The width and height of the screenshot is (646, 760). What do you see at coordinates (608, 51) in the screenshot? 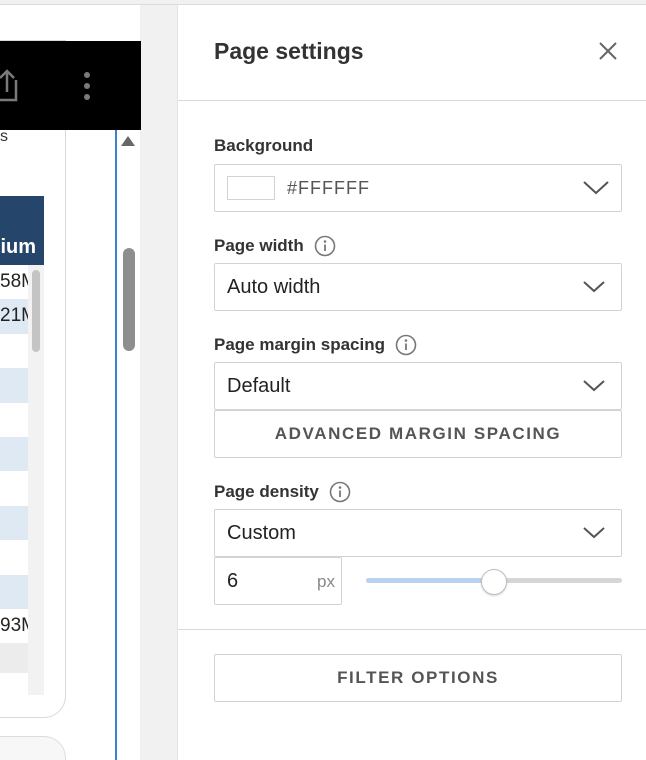
I see `close-icon` at bounding box center [608, 51].